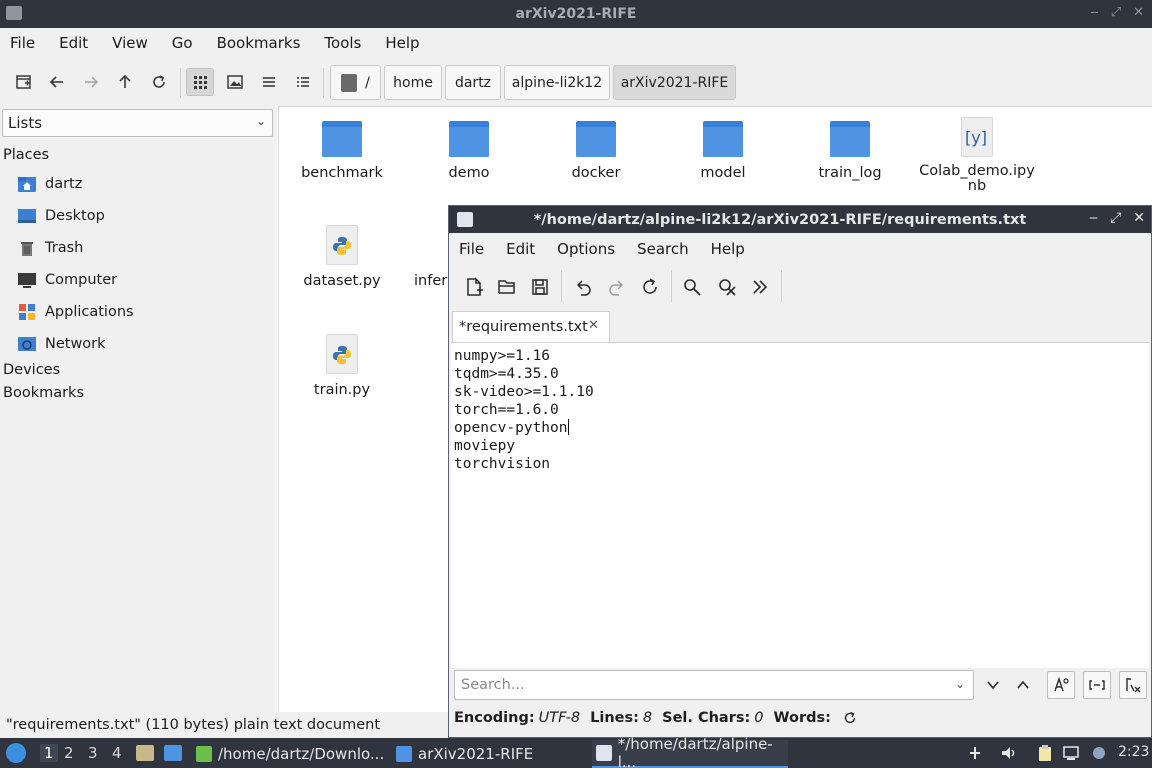 The width and height of the screenshot is (1152, 768). Describe the element at coordinates (125, 82) in the screenshot. I see `up-arrow-icon` at that location.